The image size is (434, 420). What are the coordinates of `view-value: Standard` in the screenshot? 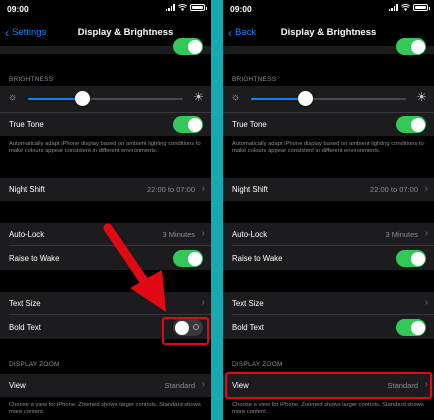 It's located at (179, 385).